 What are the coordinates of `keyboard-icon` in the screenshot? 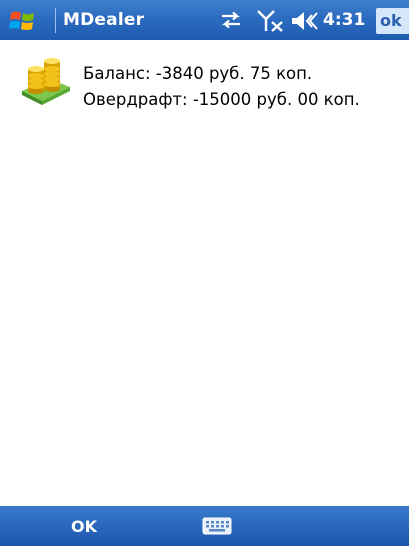 It's located at (217, 526).